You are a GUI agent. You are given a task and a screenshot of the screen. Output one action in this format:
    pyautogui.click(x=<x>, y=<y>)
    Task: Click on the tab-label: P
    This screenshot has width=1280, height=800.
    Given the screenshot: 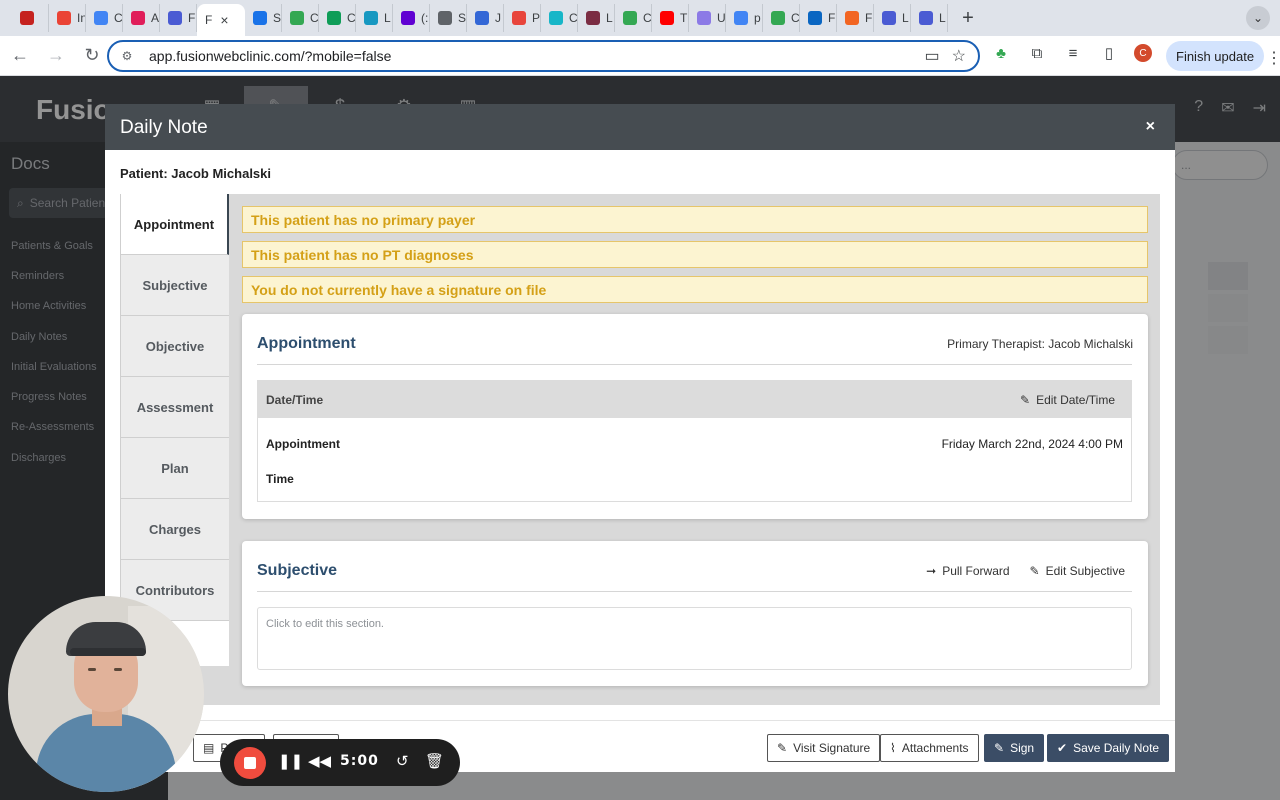 What is the action you would take?
    pyautogui.click(x=536, y=18)
    